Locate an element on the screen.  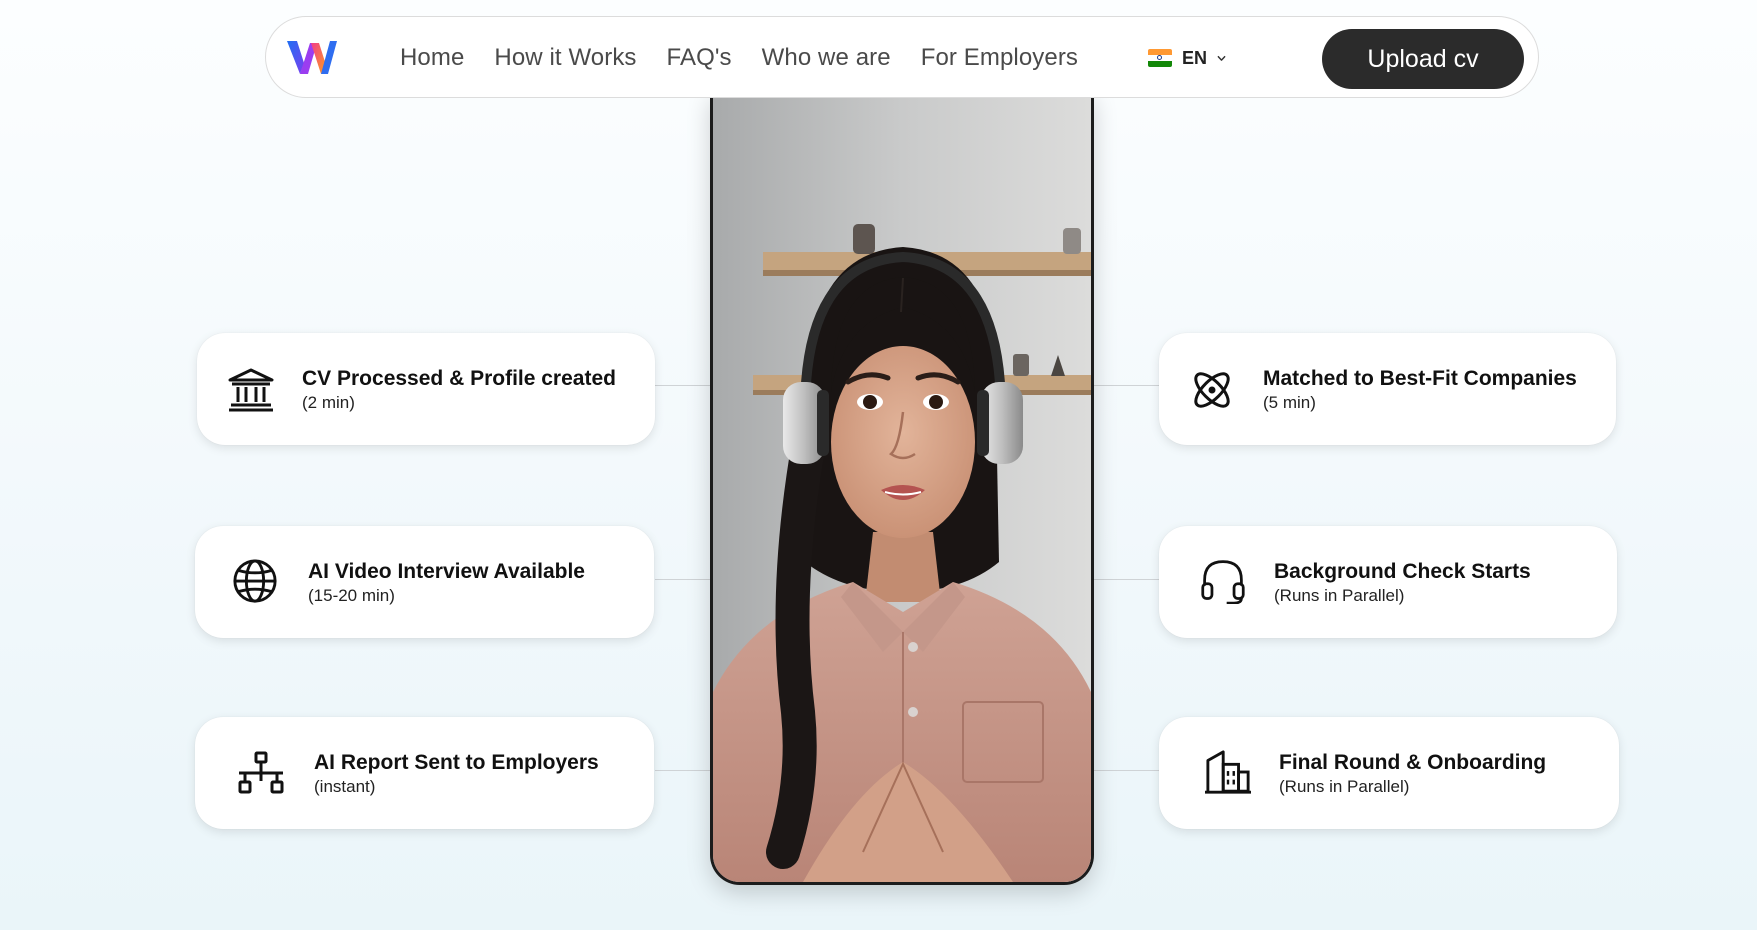
nav-how-it-works: How it Works is located at coordinates (565, 58).